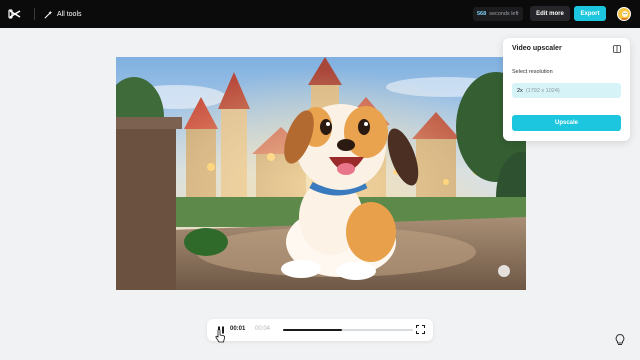 This screenshot has width=640, height=360. Describe the element at coordinates (520, 90) in the screenshot. I see `resolution-scale: 2x` at that location.